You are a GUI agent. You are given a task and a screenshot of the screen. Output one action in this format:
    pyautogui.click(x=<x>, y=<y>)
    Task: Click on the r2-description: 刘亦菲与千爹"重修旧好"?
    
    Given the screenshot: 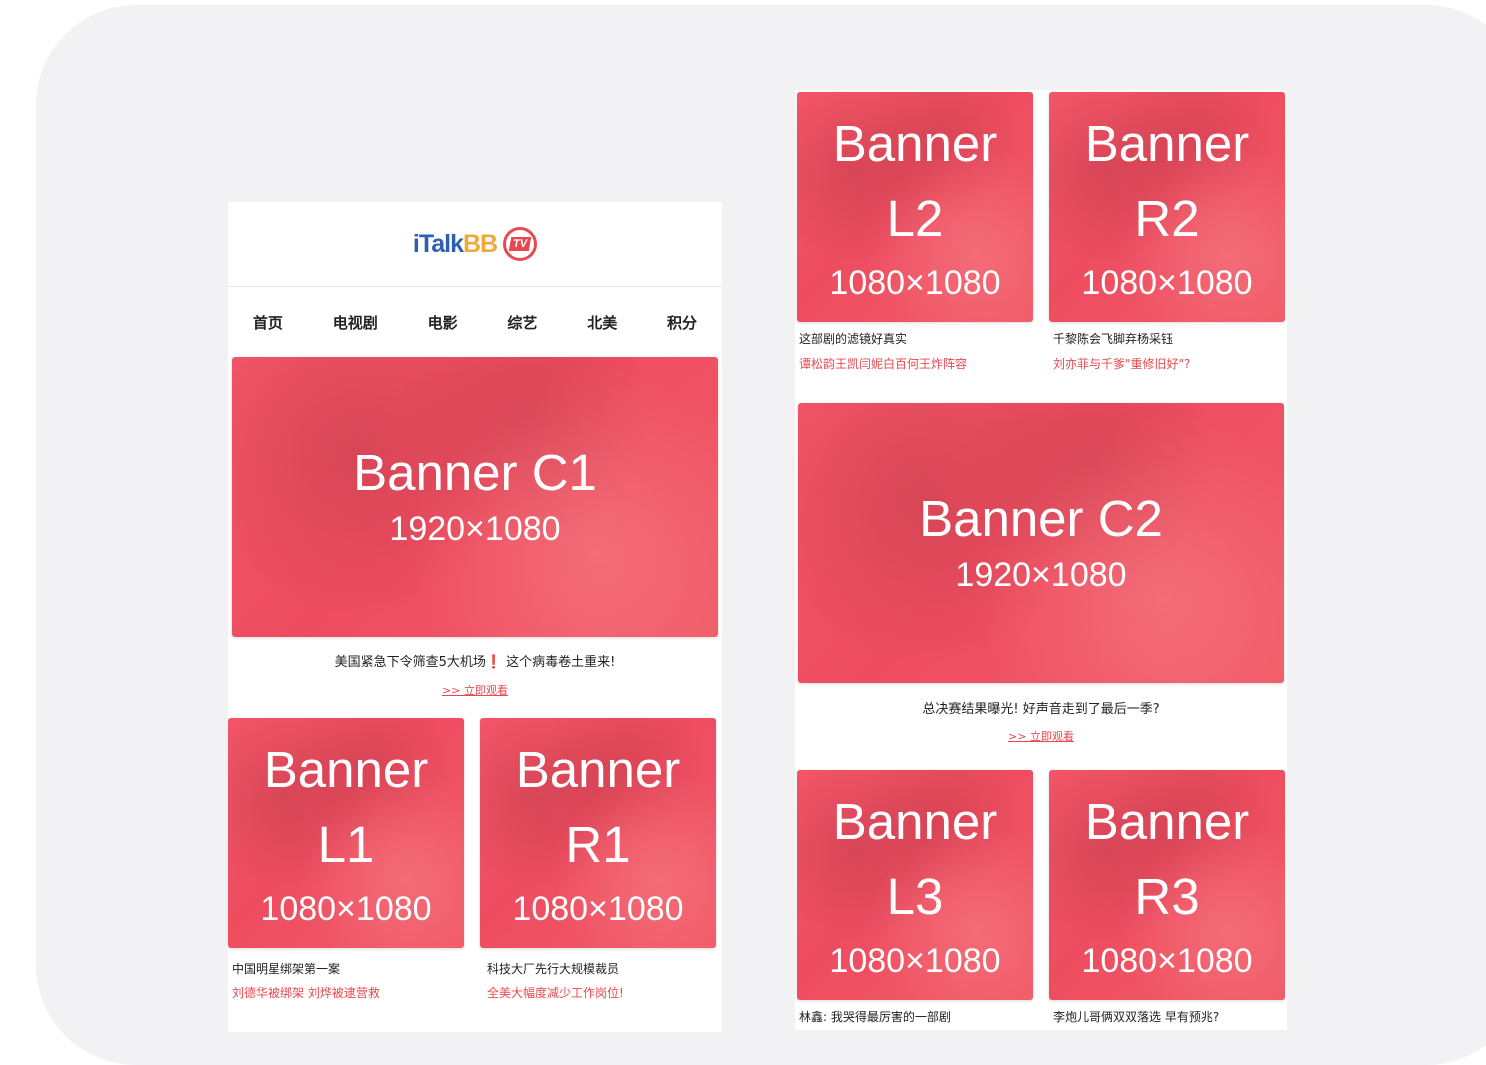 What is the action you would take?
    pyautogui.click(x=1122, y=364)
    